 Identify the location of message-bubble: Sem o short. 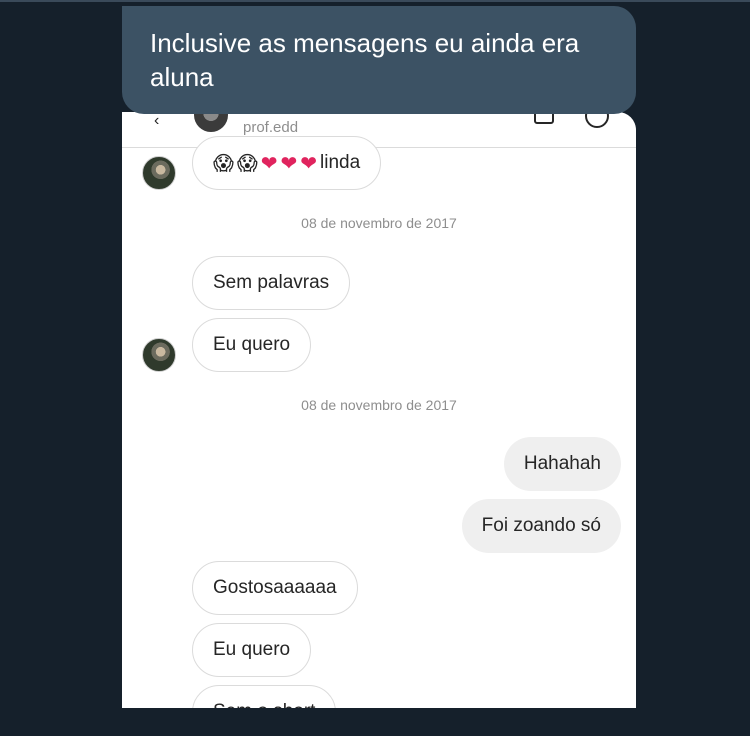
(264, 696).